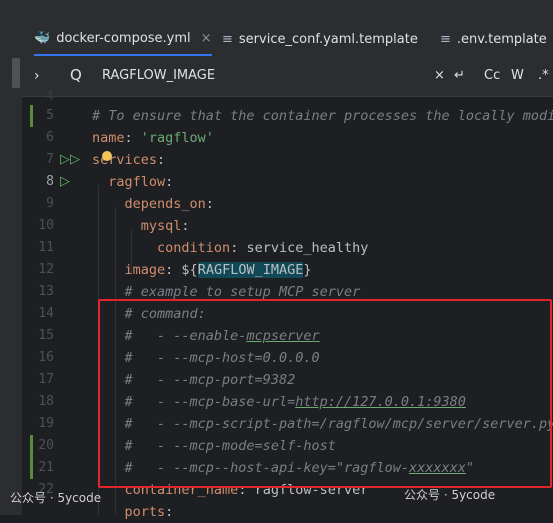 The height and width of the screenshot is (523, 553). I want to click on close-icon: ×, so click(206, 38).